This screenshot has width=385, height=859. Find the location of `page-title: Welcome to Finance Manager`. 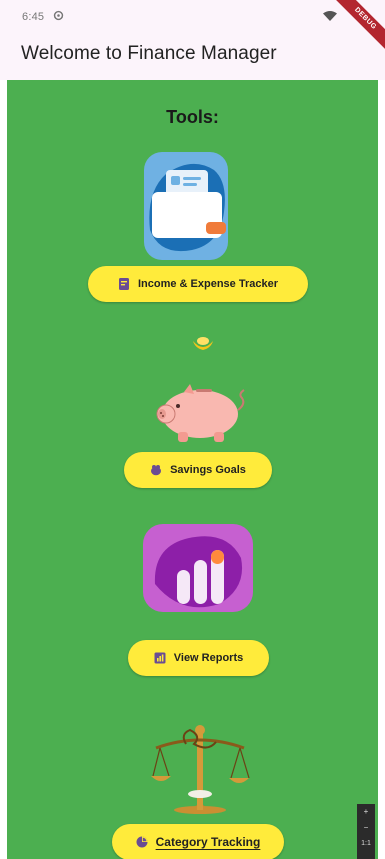

page-title: Welcome to Finance Manager is located at coordinates (149, 53).